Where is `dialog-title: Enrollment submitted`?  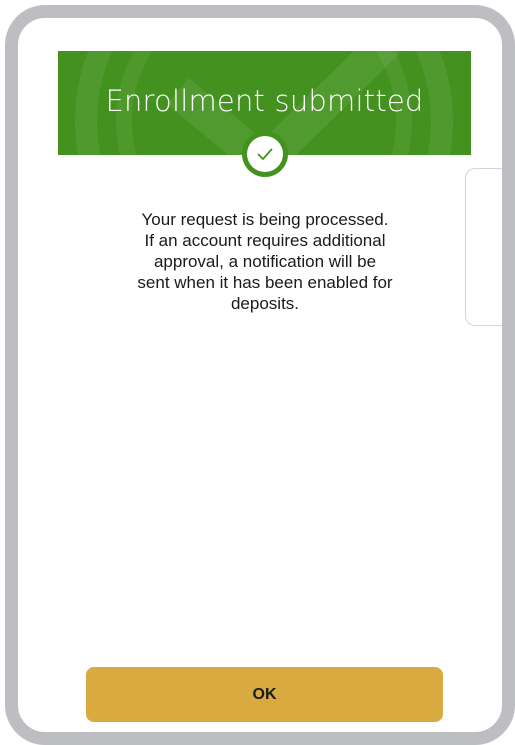 dialog-title: Enrollment submitted is located at coordinates (264, 101).